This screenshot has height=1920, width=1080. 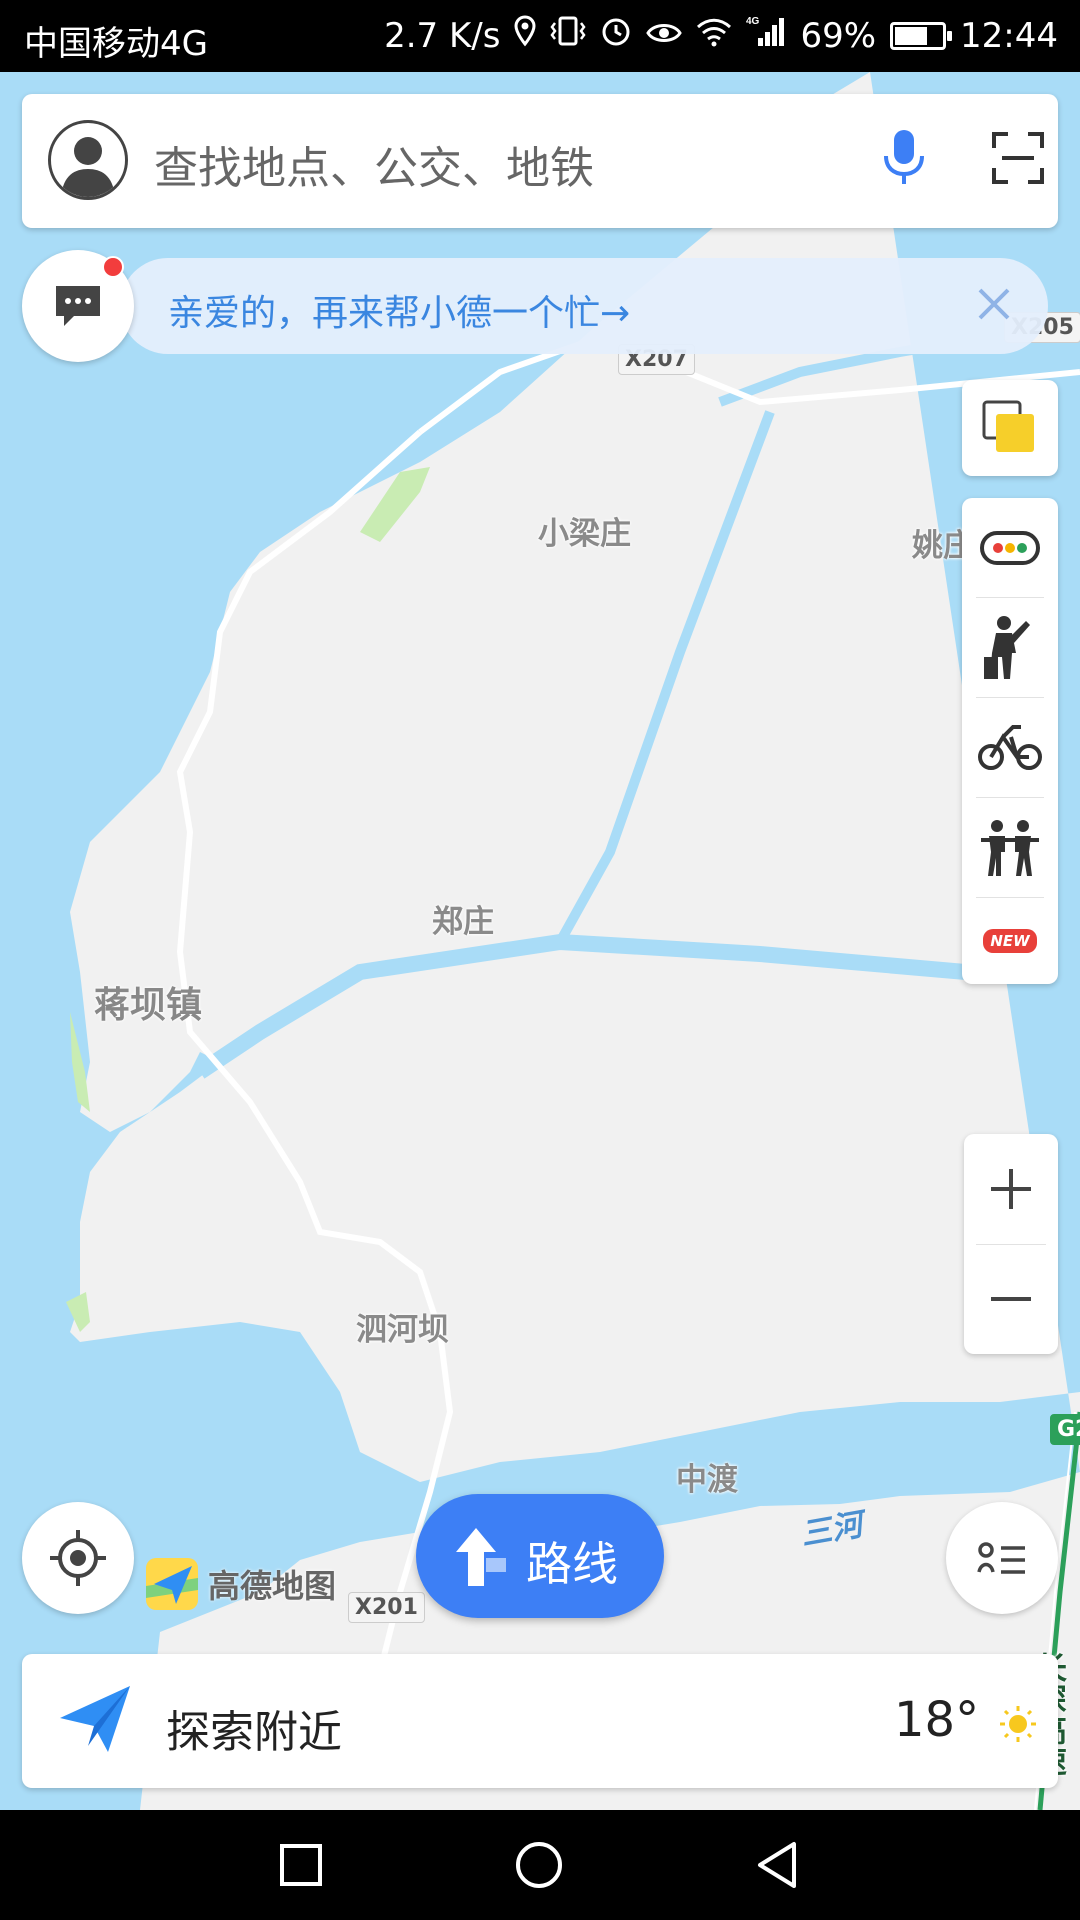 What do you see at coordinates (272, 1586) in the screenshot?
I see `brand-name: 高德地图` at bounding box center [272, 1586].